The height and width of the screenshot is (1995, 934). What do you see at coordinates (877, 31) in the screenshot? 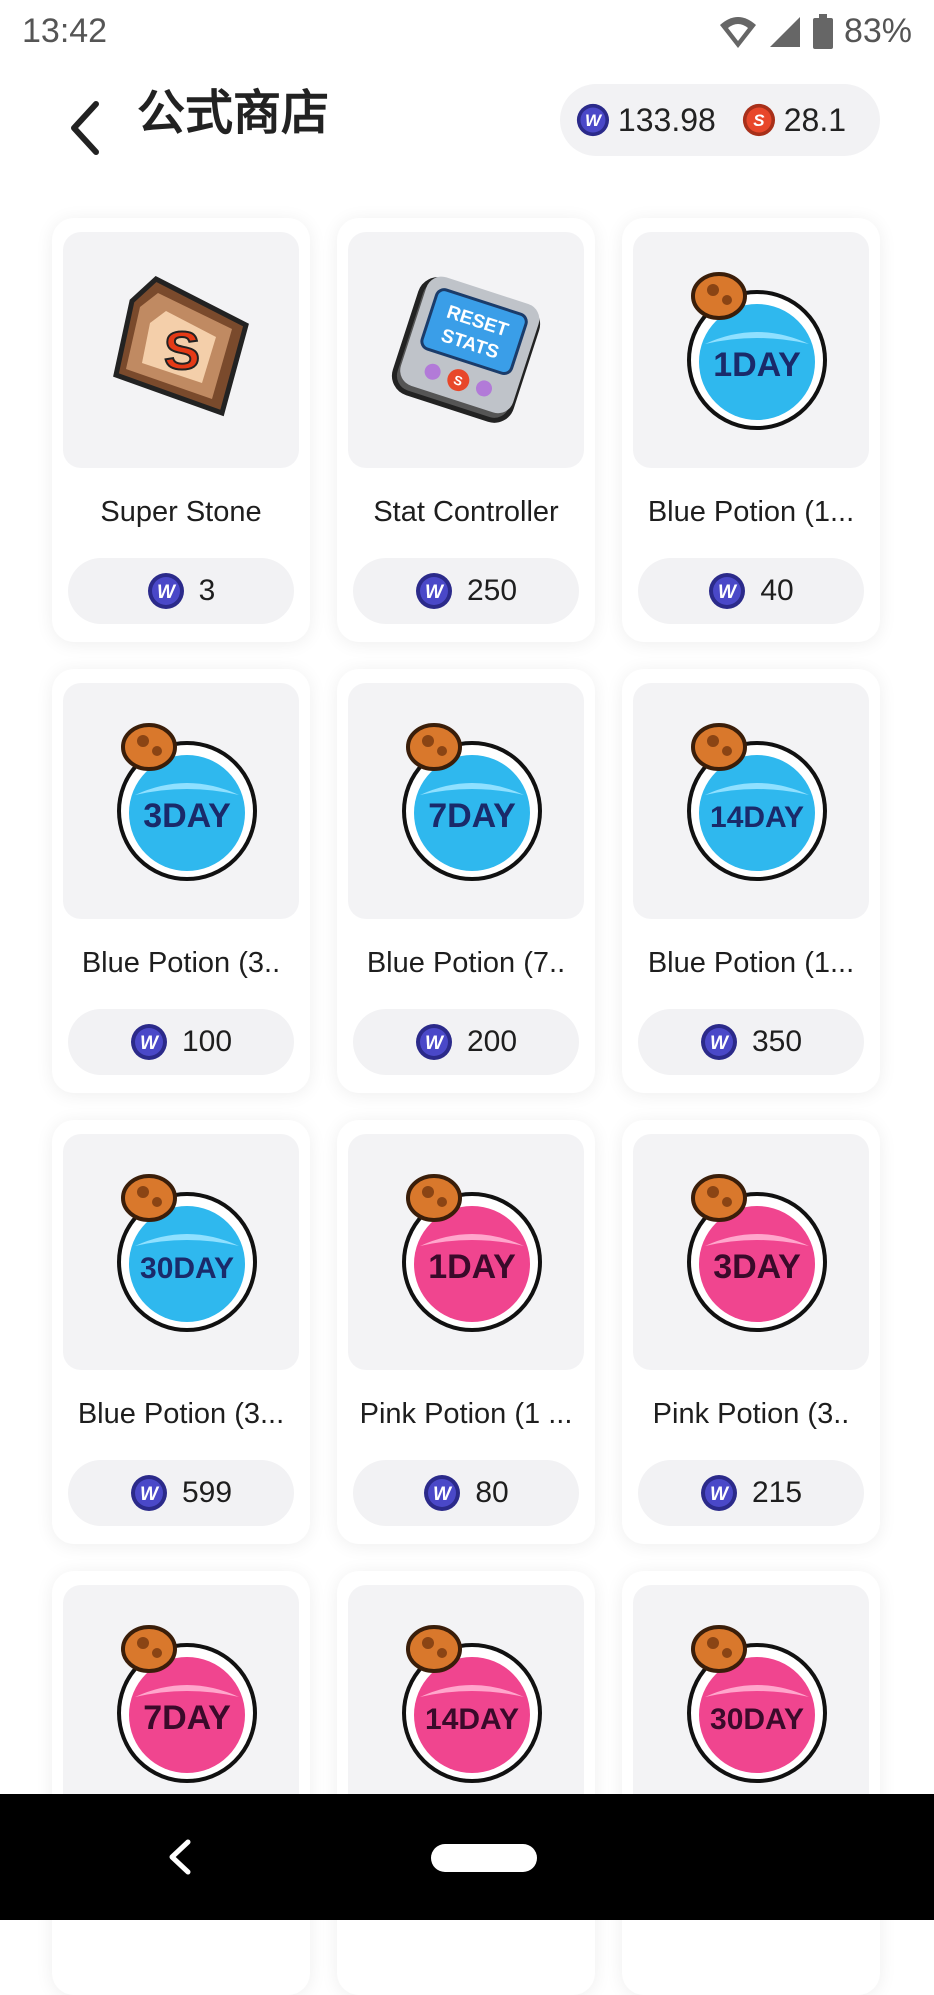
I see `battery-percent: 83%` at bounding box center [877, 31].